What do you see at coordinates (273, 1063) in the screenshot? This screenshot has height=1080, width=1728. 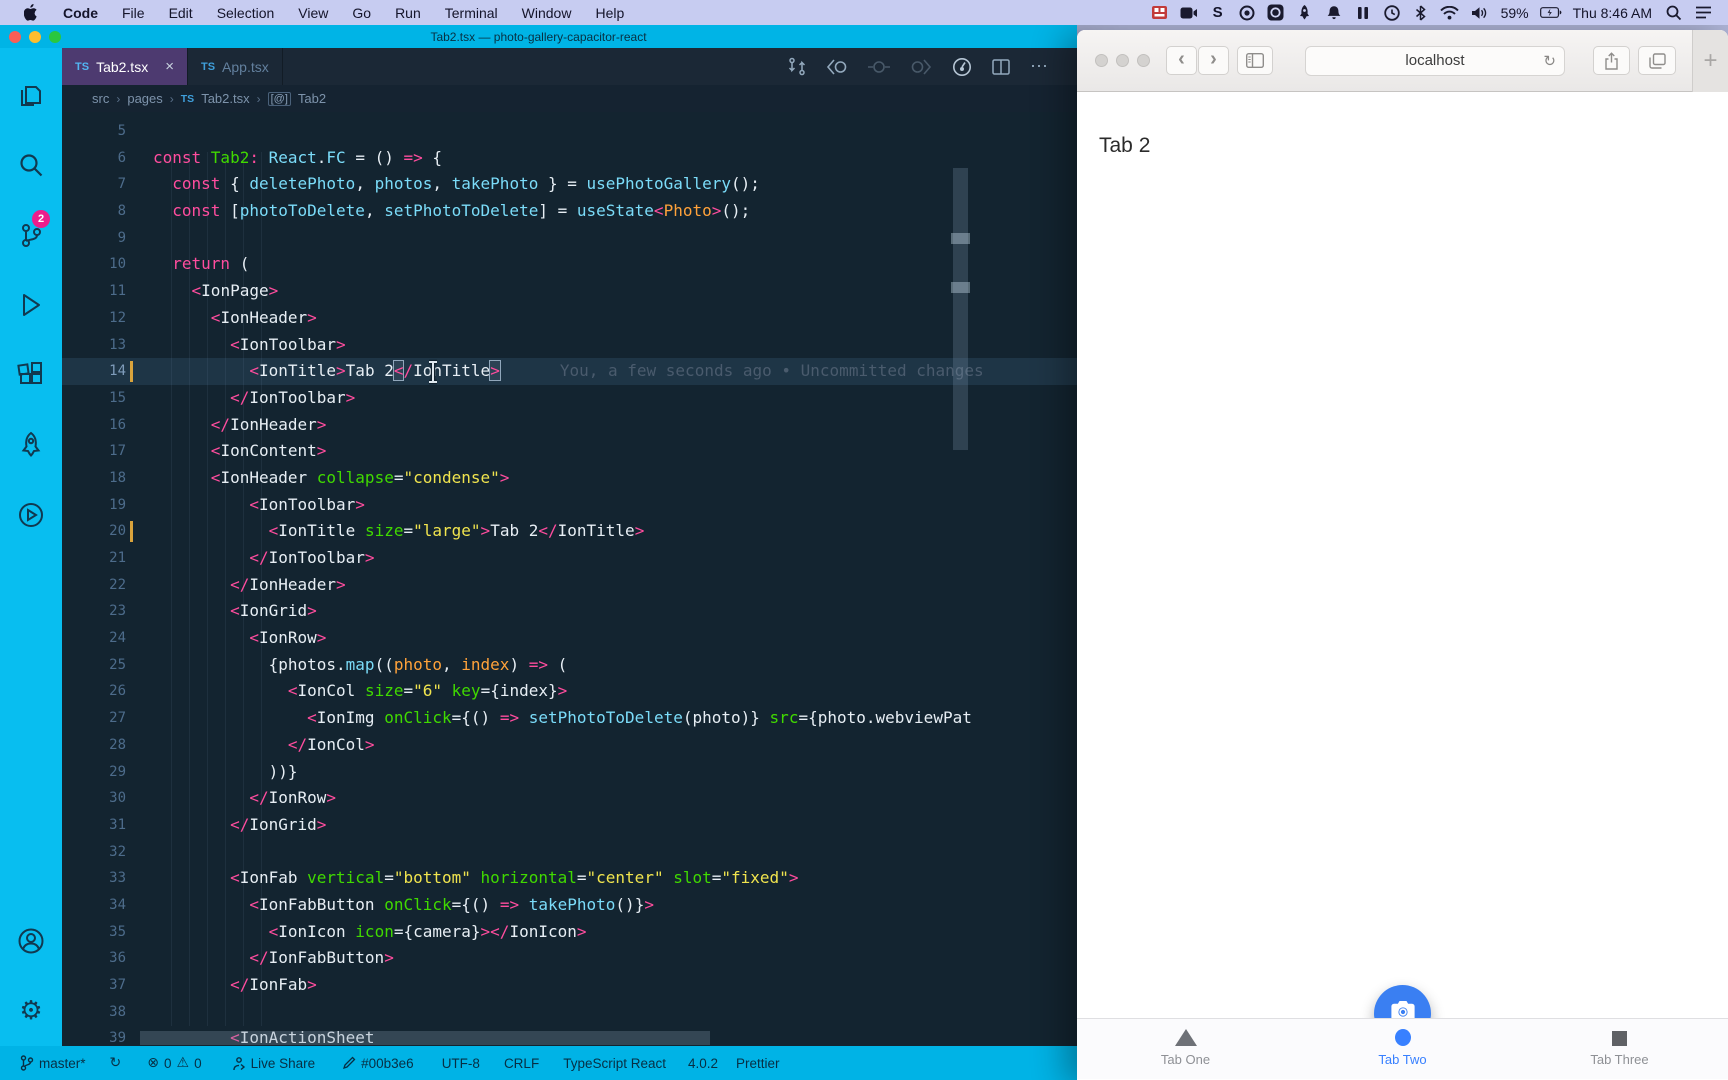 I see `live-share-button: Live Share` at bounding box center [273, 1063].